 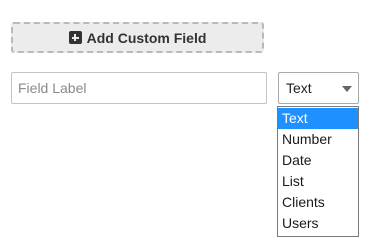 I want to click on field-type-select: Text, so click(x=318, y=88).